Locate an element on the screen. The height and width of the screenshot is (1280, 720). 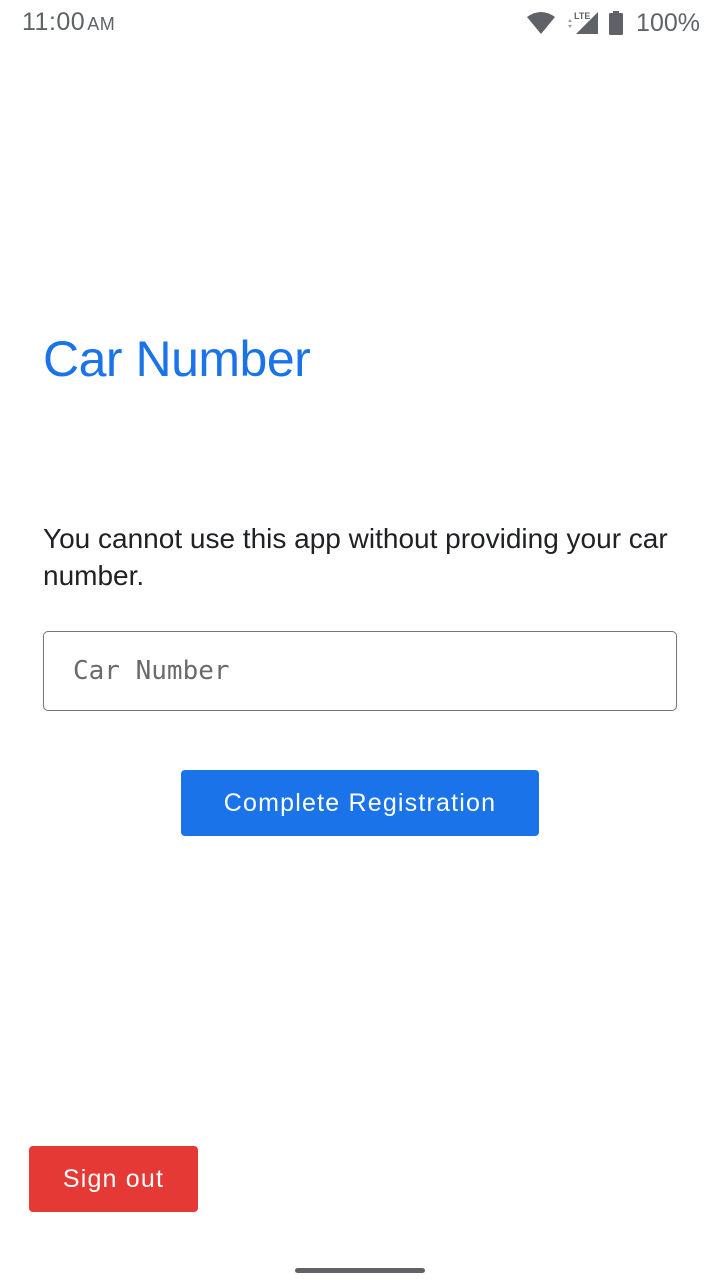
wifi-icon is located at coordinates (541, 23).